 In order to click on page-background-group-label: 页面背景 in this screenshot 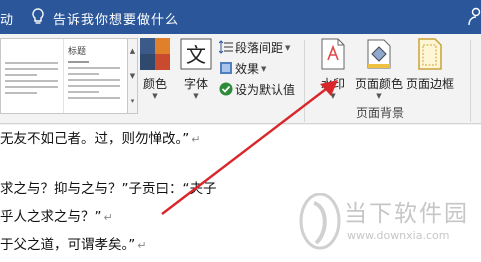, I will do `click(380, 113)`.